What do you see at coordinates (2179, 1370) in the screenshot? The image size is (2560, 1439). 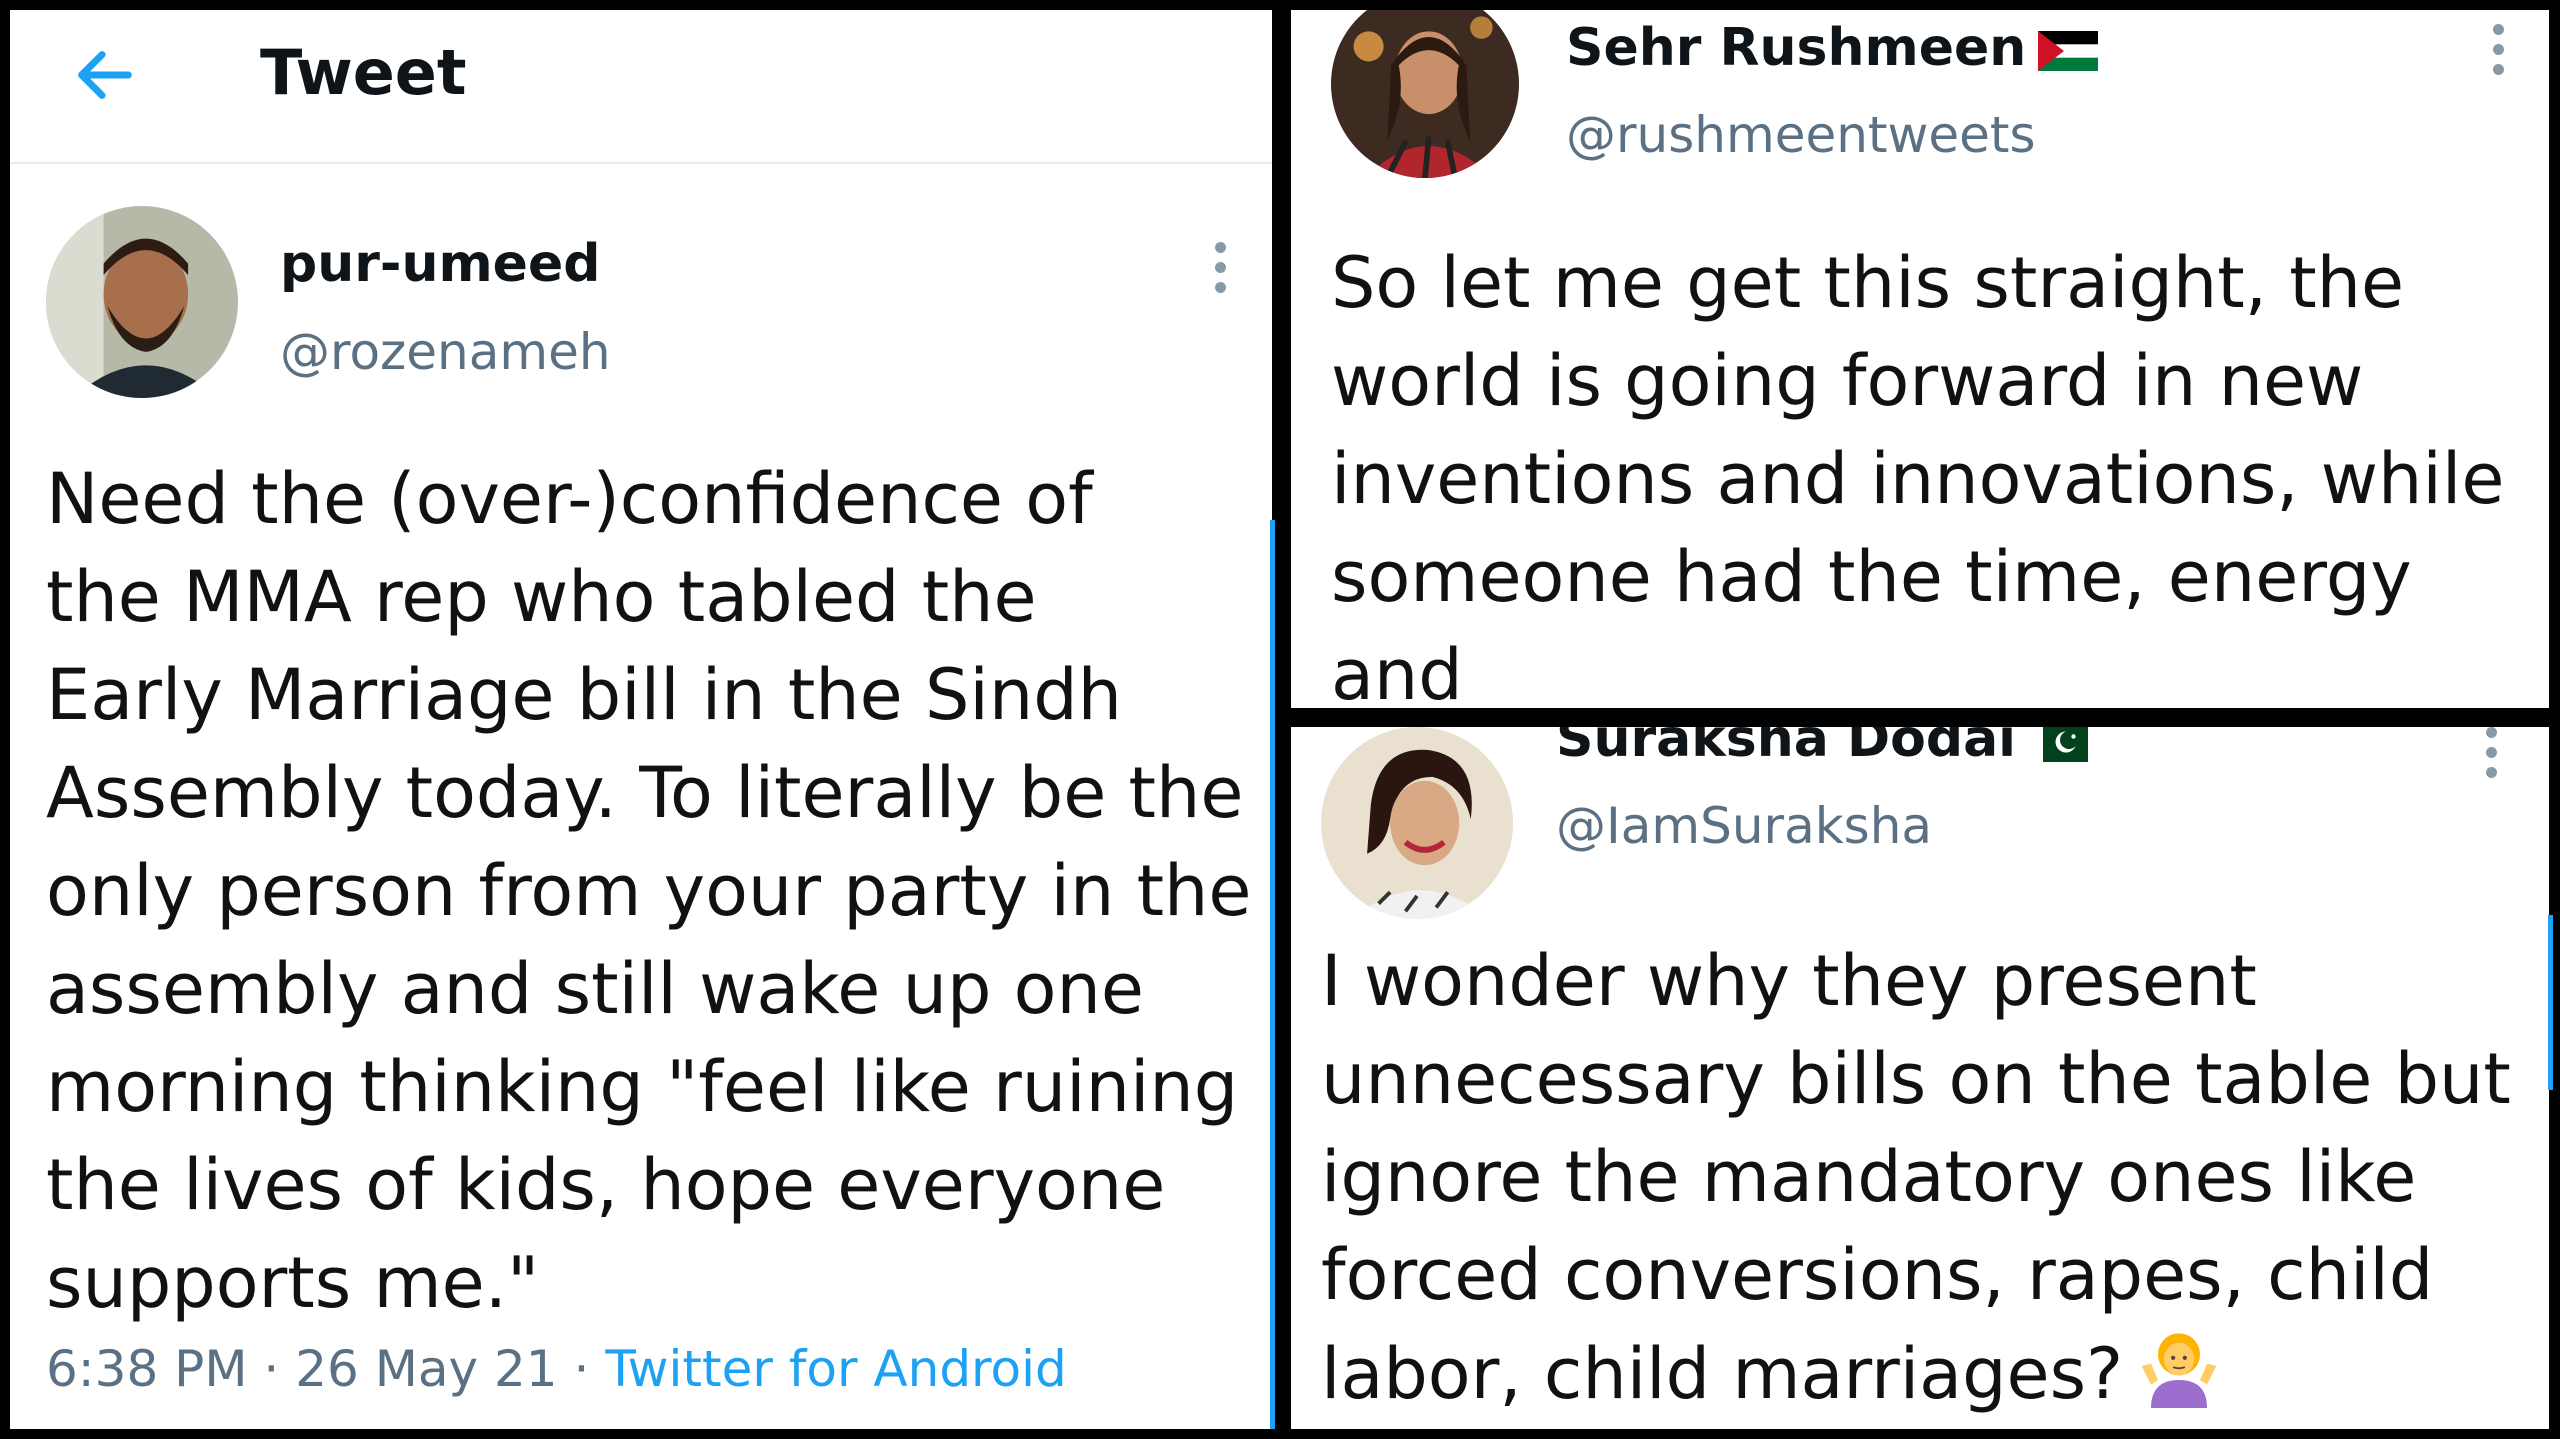 I see `person-shrugging-emoji-icon` at bounding box center [2179, 1370].